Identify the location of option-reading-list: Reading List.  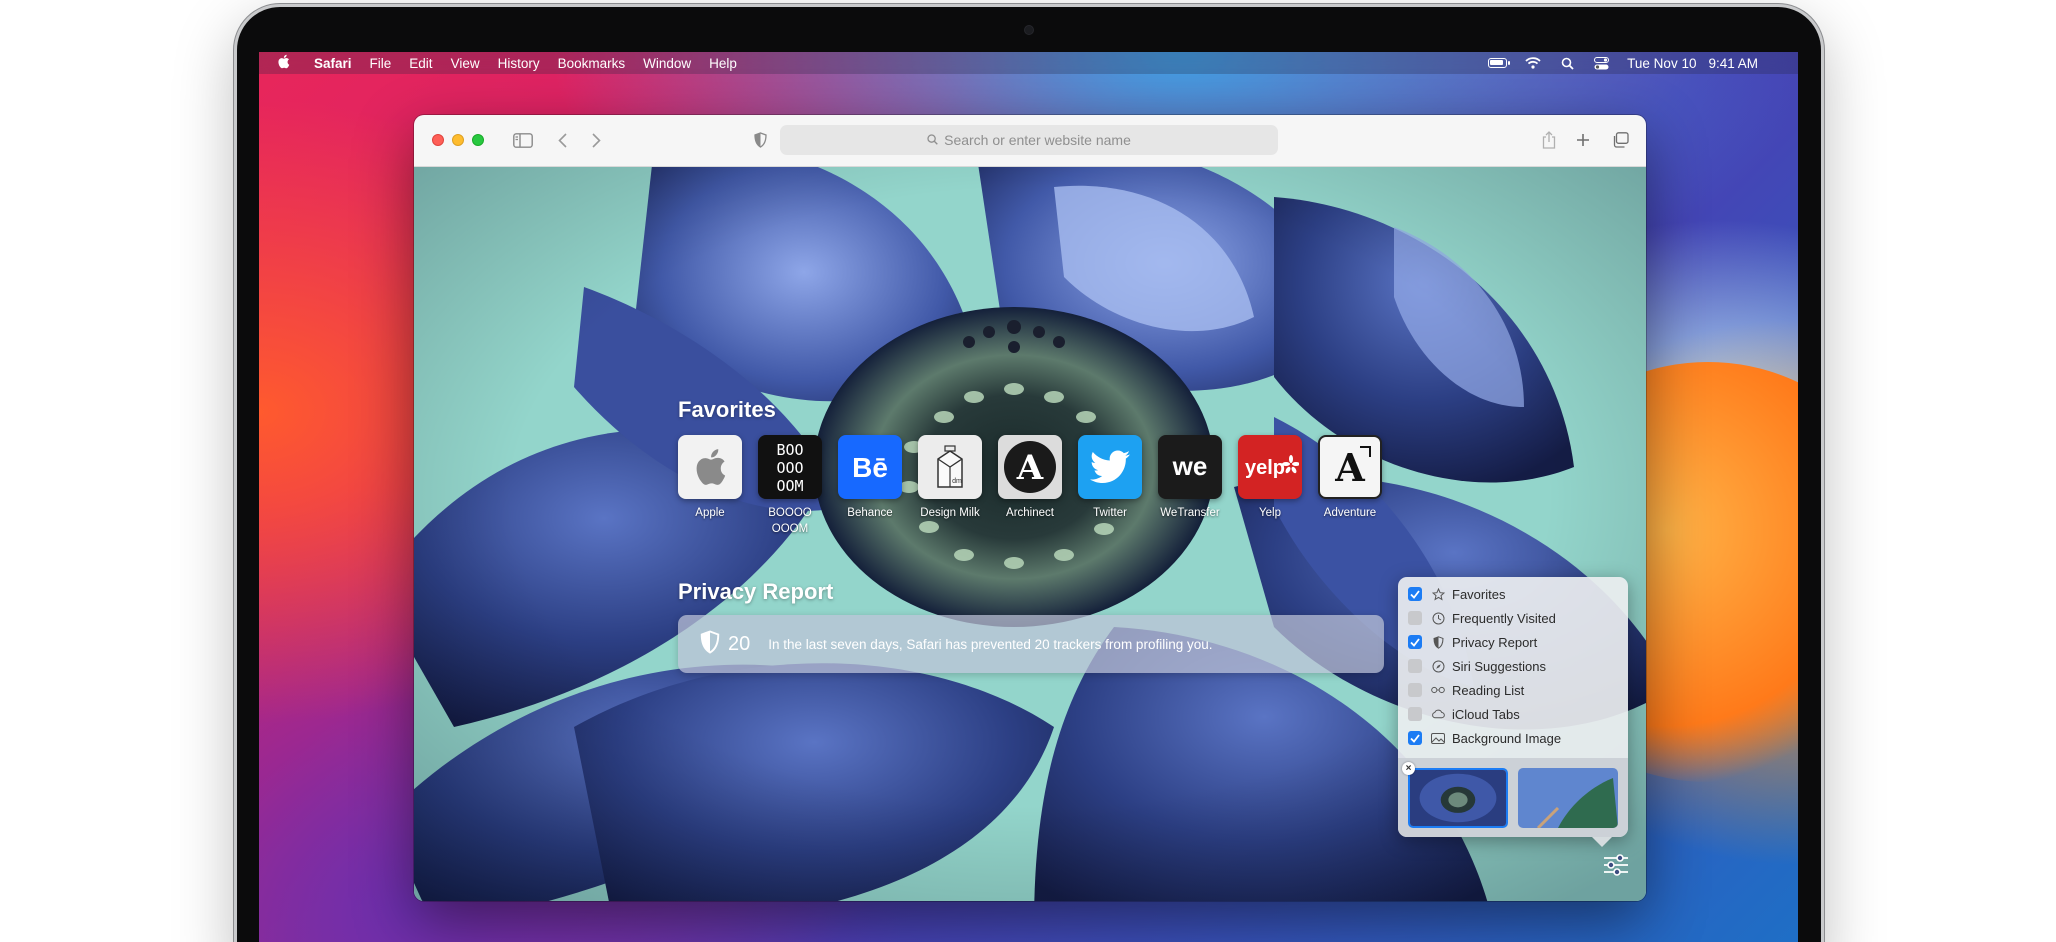
(1466, 690).